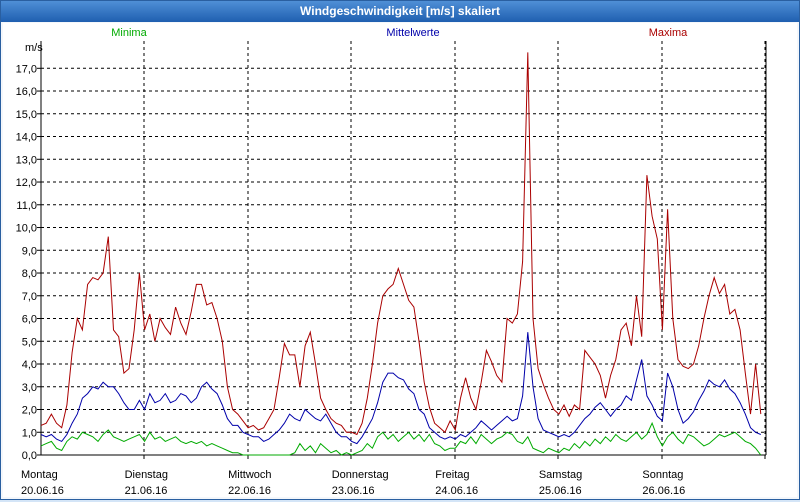 The width and height of the screenshot is (800, 502). I want to click on x-tick-day: Dienstag, so click(146, 475).